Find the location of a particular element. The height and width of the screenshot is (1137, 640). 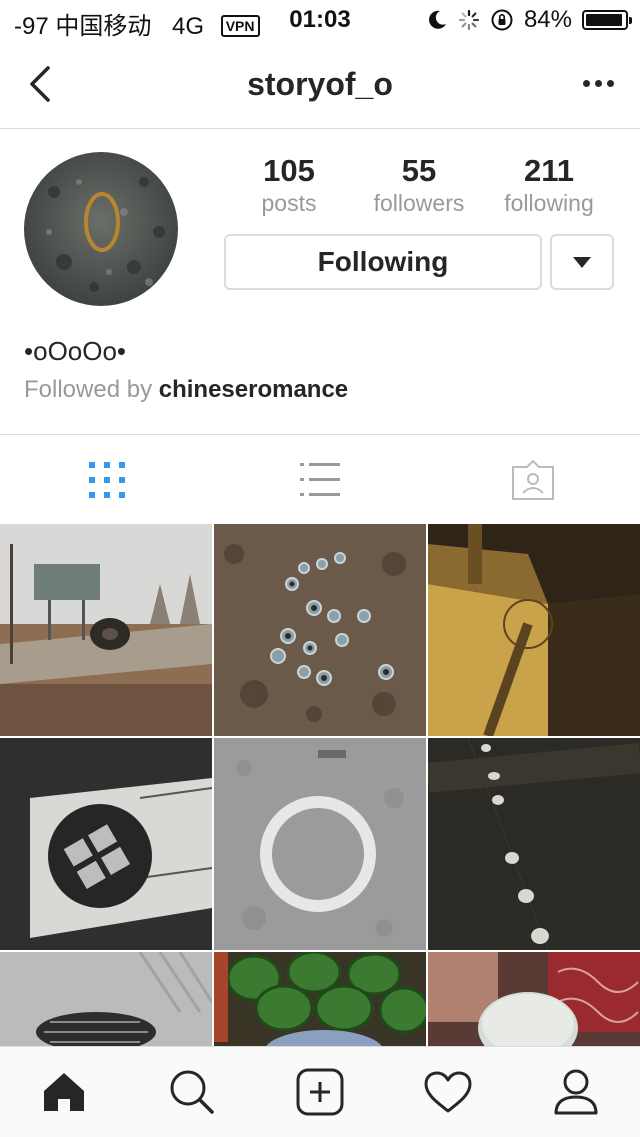

battery-icon is located at coordinates (607, 20).